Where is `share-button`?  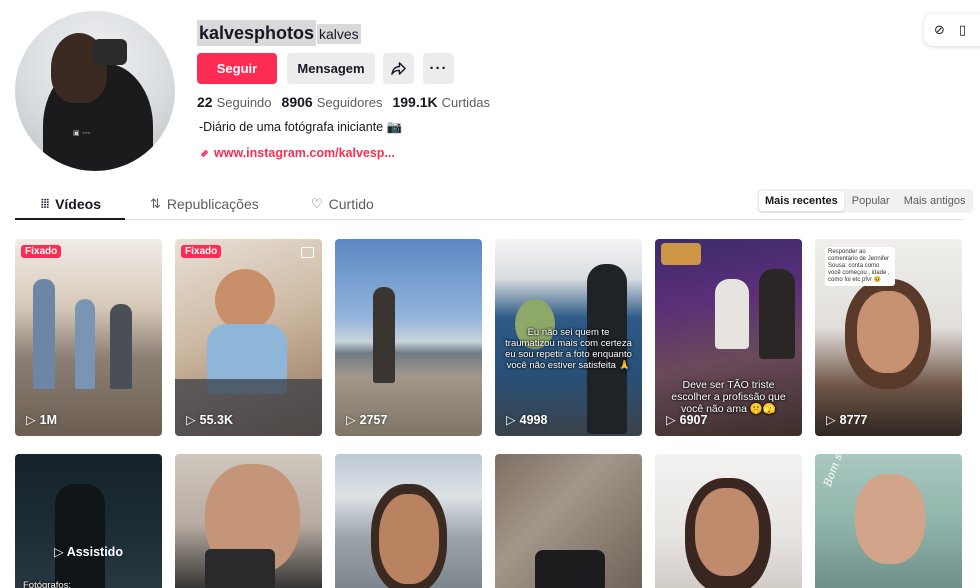 share-button is located at coordinates (398, 68).